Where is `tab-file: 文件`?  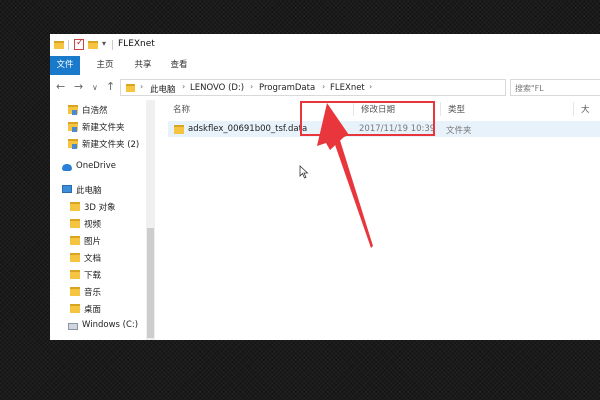
tab-file: 文件 is located at coordinates (65, 65).